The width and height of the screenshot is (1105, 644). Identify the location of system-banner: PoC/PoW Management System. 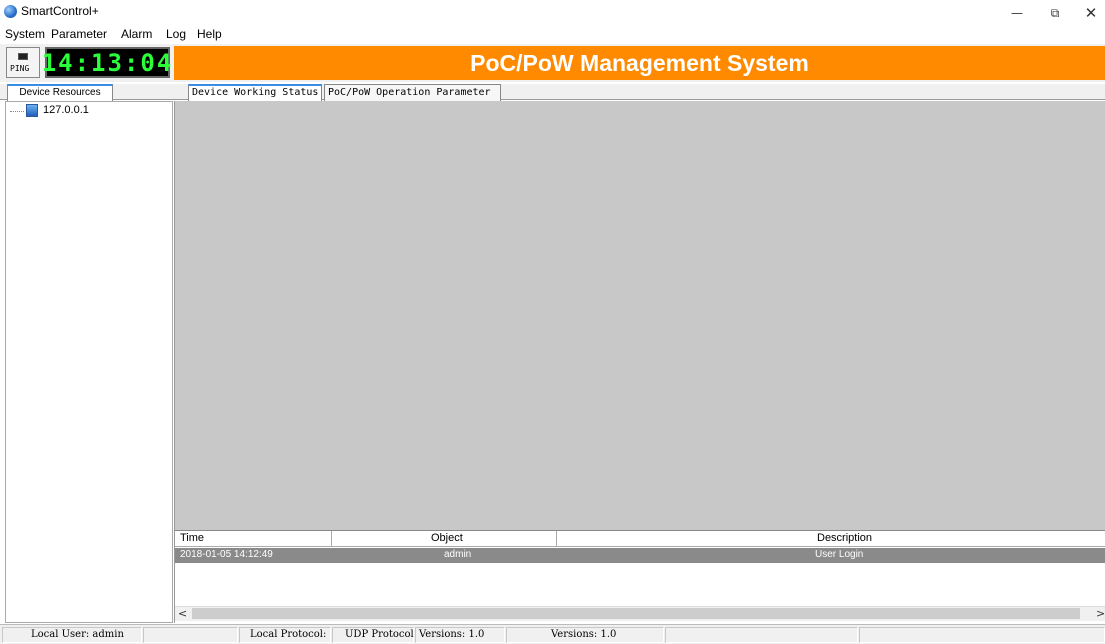
(639, 63).